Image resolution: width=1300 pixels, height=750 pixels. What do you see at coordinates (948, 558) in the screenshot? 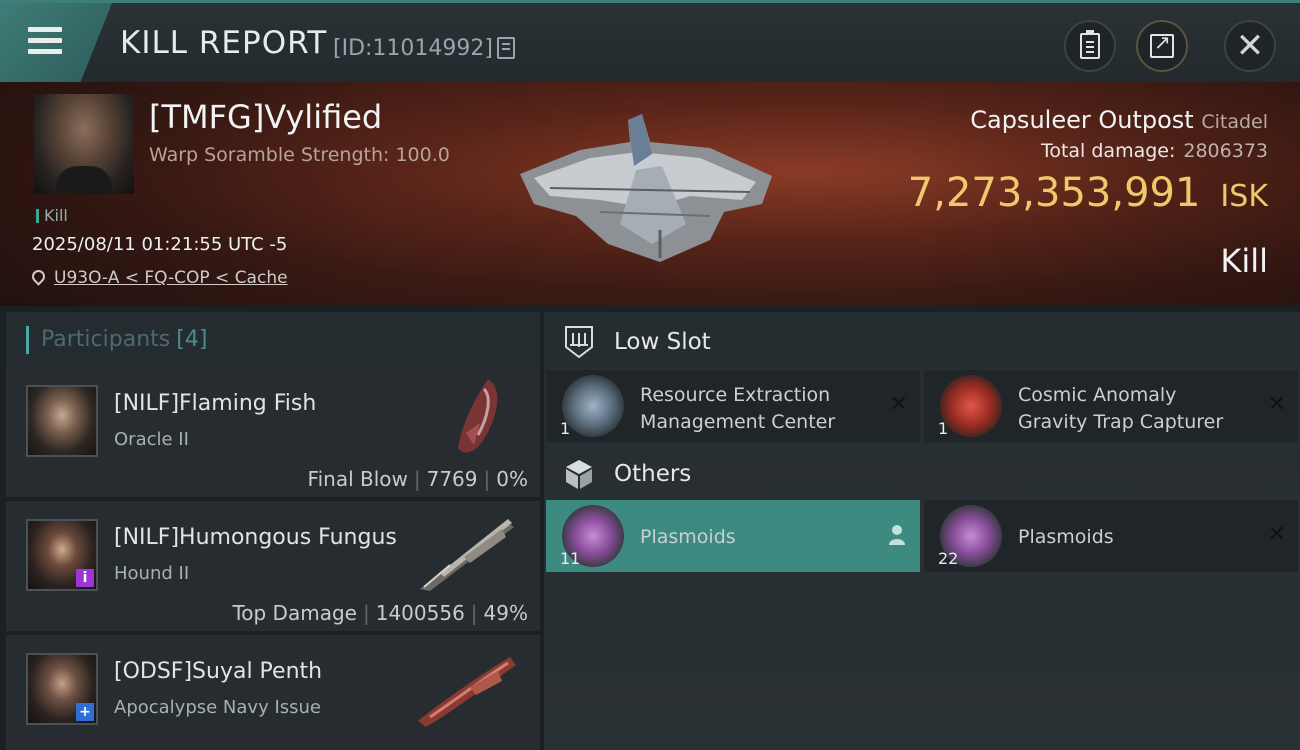
I see `item-quantity: 22` at bounding box center [948, 558].